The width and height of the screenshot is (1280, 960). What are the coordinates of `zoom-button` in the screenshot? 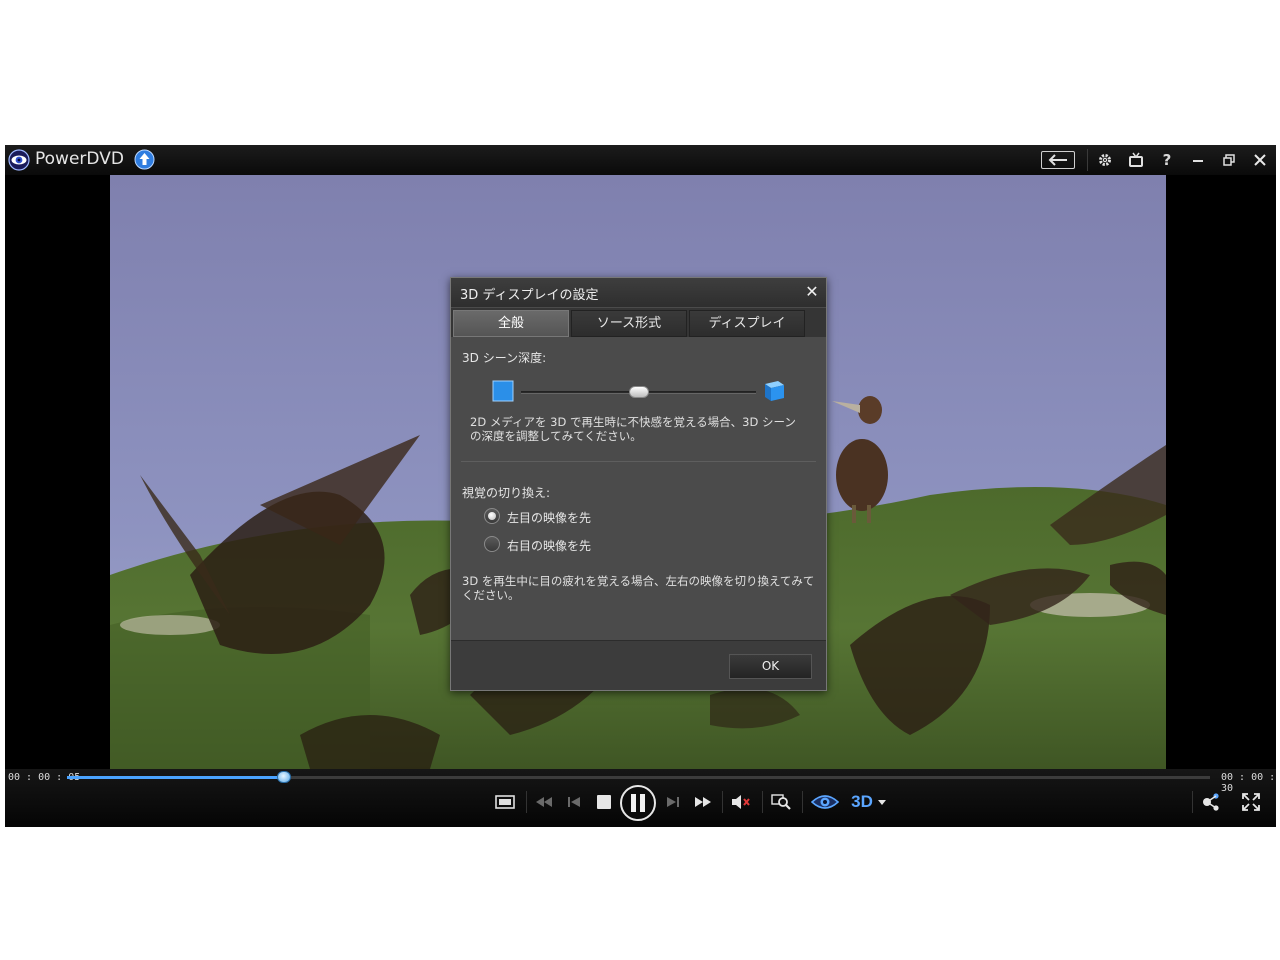 It's located at (781, 802).